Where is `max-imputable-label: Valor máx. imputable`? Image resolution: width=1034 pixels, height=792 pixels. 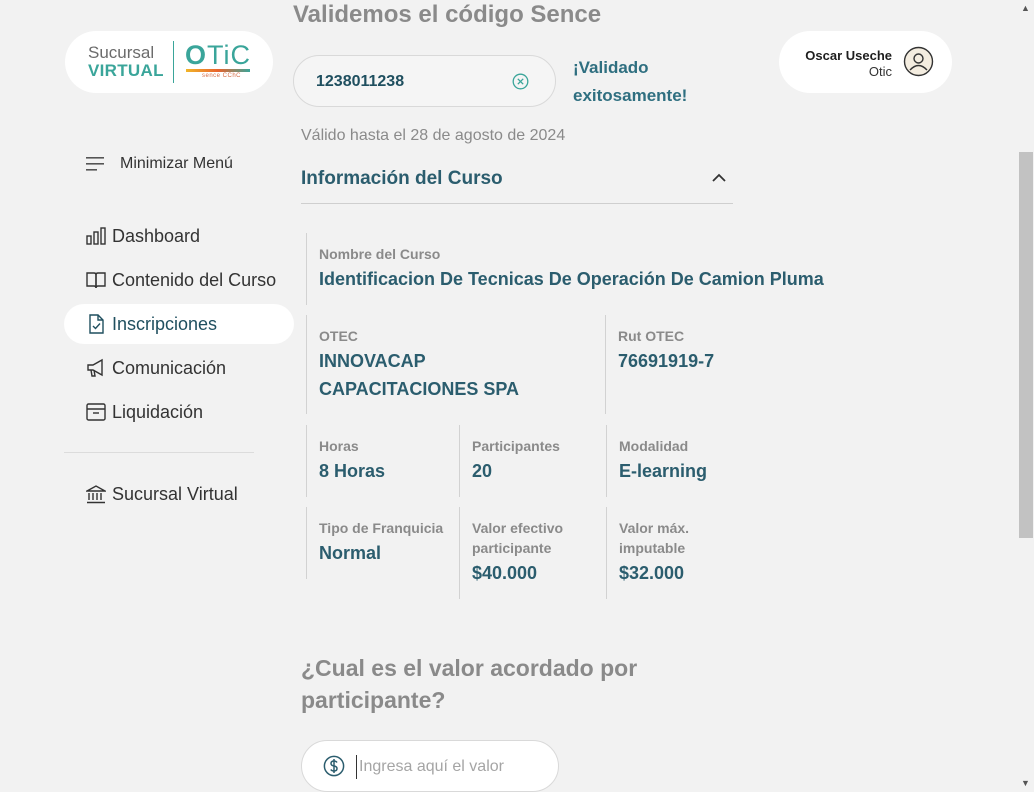
max-imputable-label: Valor máx. imputable is located at coordinates (654, 538).